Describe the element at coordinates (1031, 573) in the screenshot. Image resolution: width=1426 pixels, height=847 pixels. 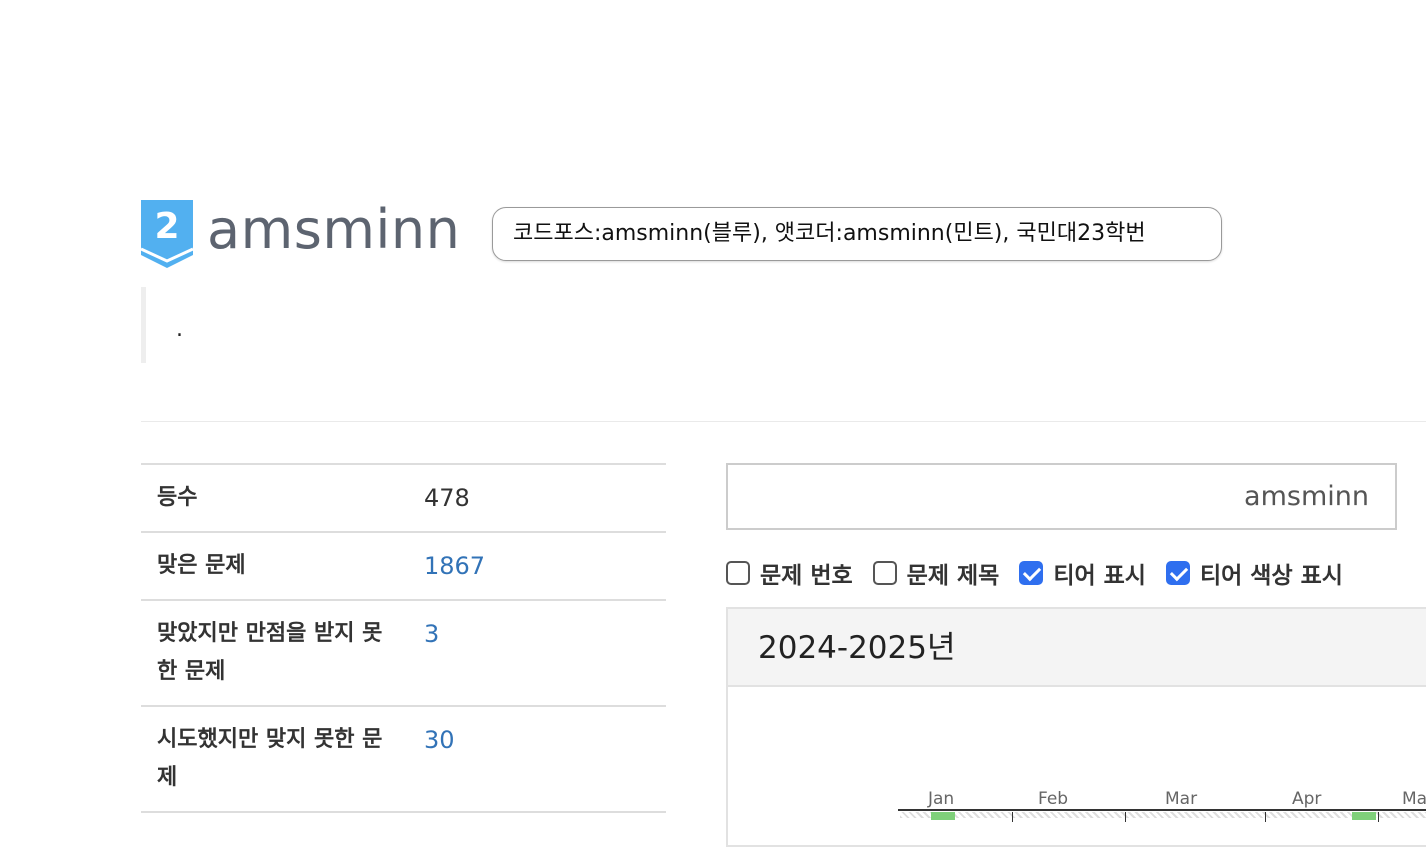
I see `checkbox-show-tier` at that location.